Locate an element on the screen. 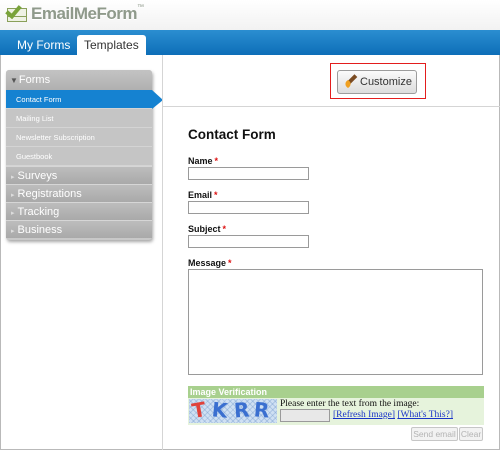 This screenshot has width=500, height=450. email-input is located at coordinates (248, 207).